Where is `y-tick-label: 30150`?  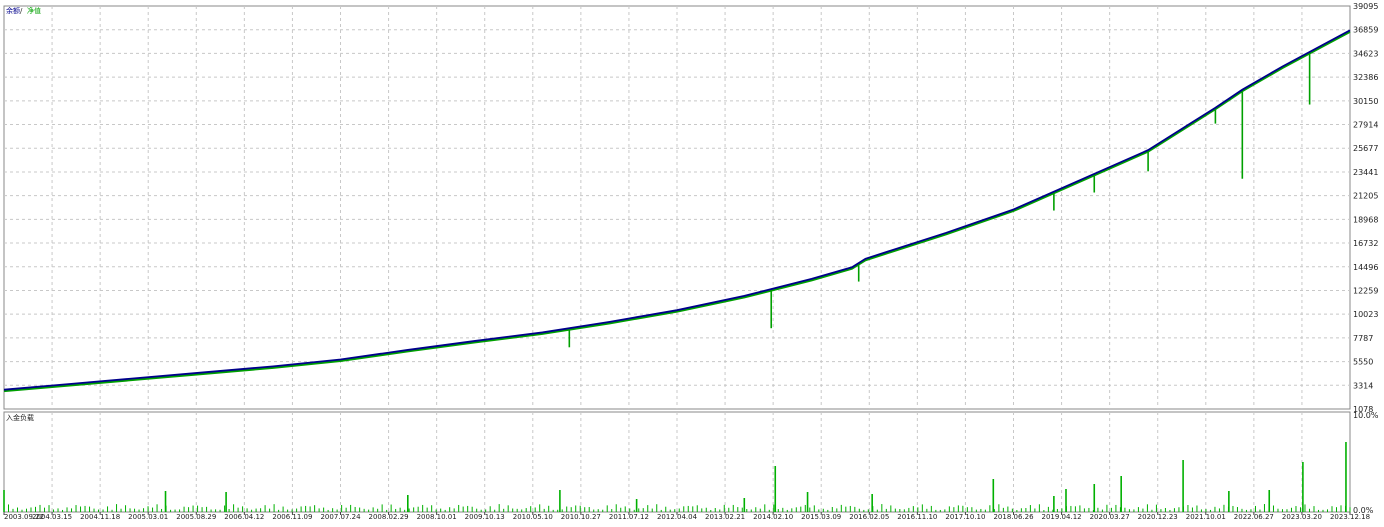 y-tick-label: 30150 is located at coordinates (1365, 101).